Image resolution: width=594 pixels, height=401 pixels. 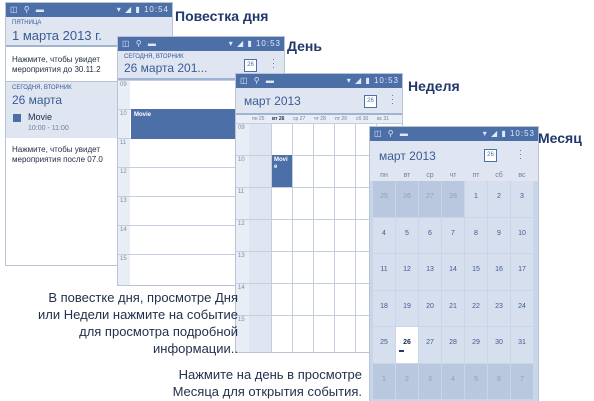 I want to click on month-day-number: 12, so click(x=407, y=269).